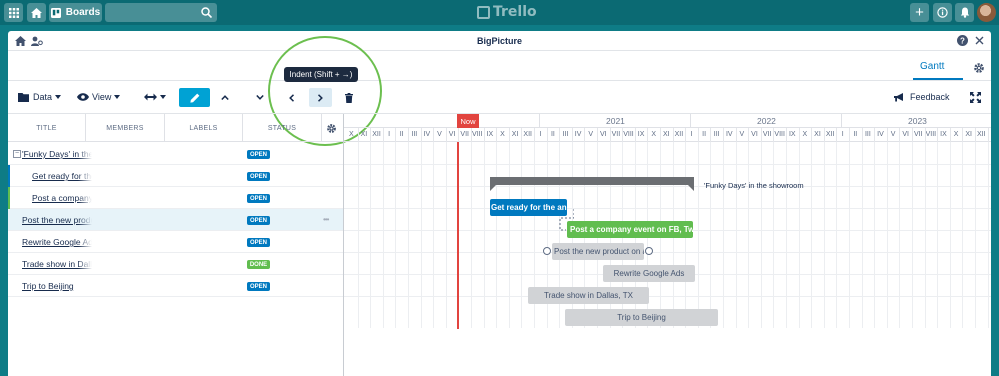 Image resolution: width=999 pixels, height=376 pixels. Describe the element at coordinates (57, 242) in the screenshot. I see `task-title: Rewrite Google Ads` at that location.